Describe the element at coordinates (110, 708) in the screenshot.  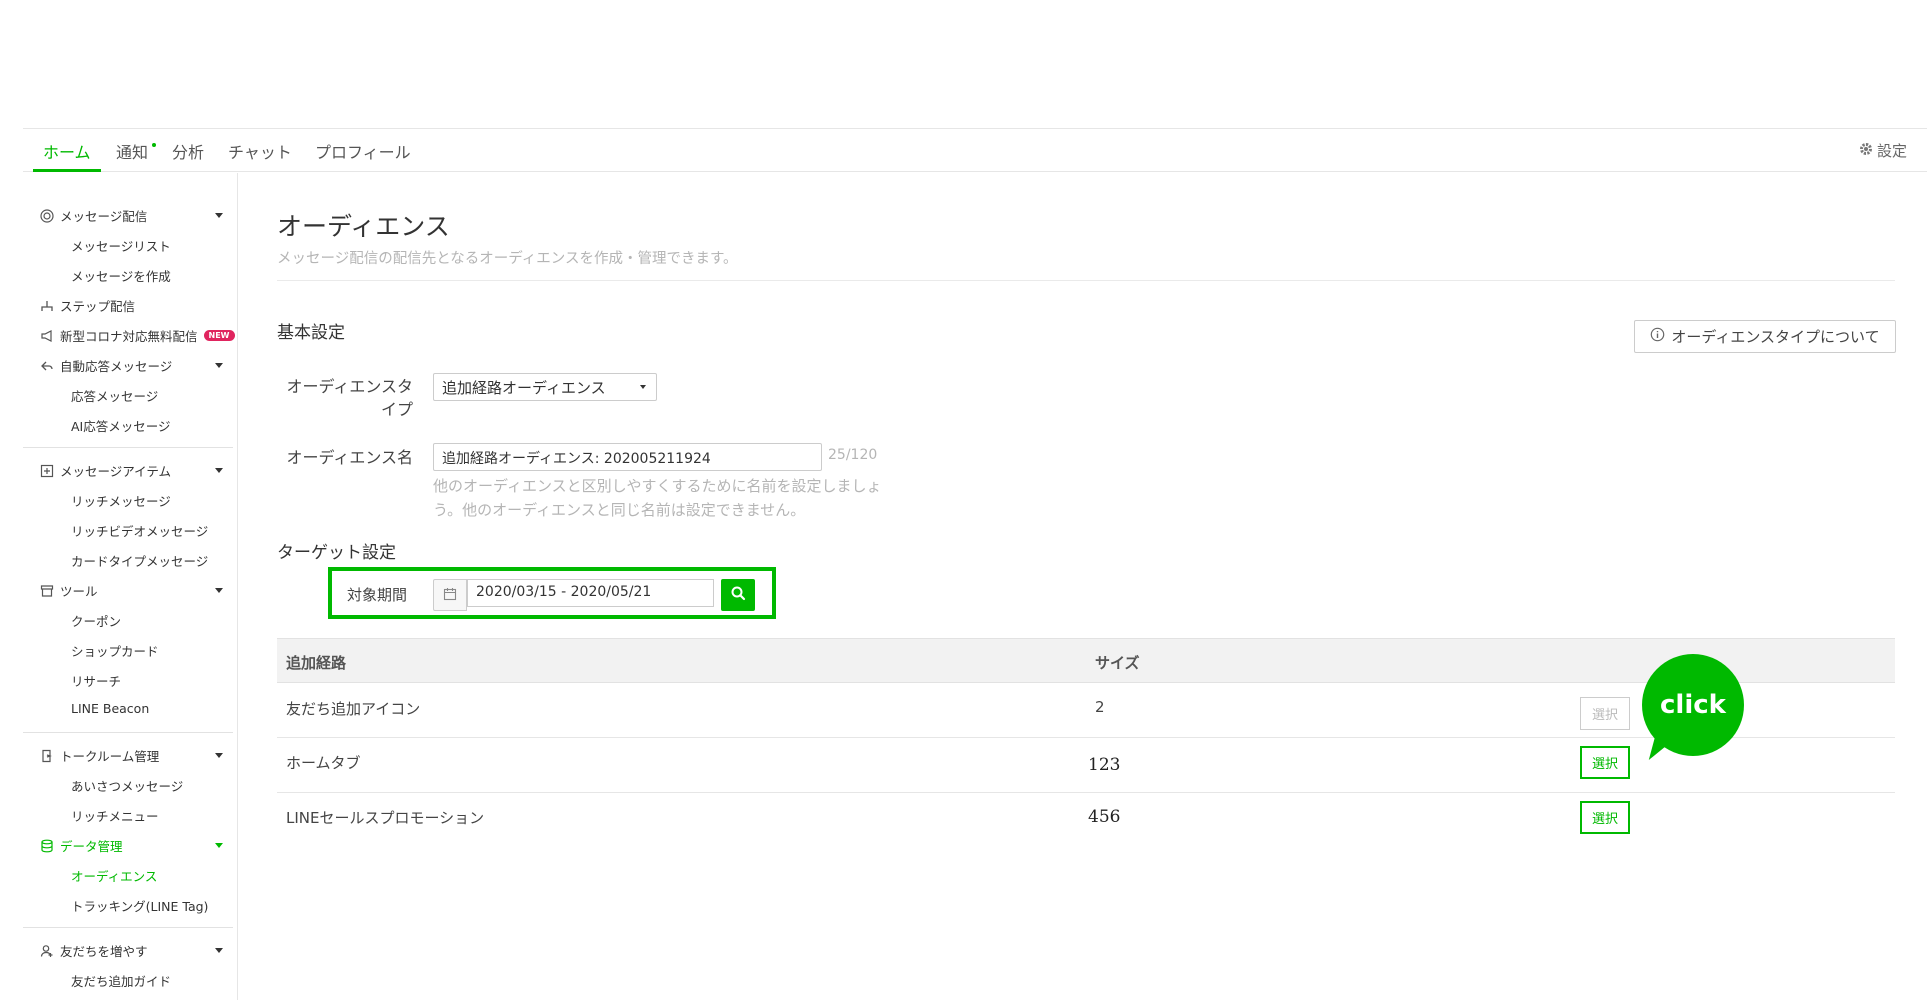
I see `sidebar-item-line-beacon: LINE Beacon` at that location.